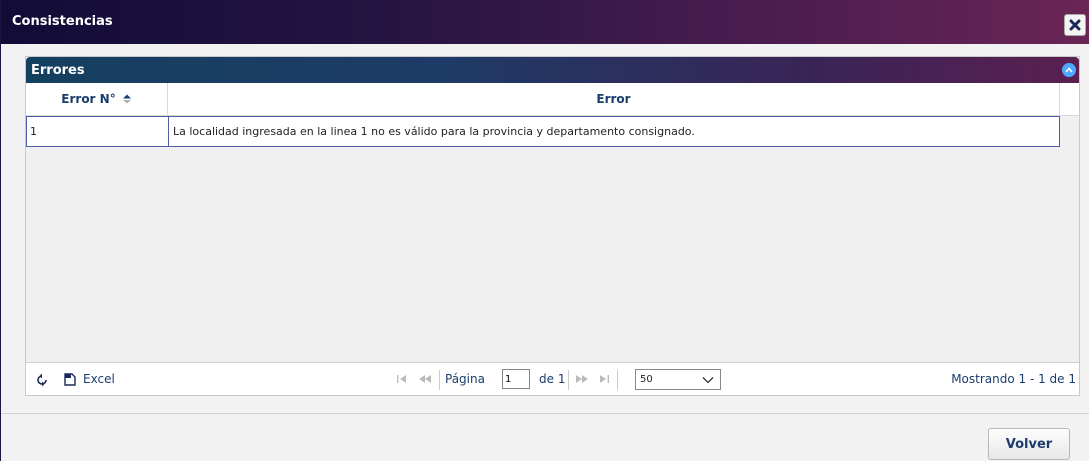 The height and width of the screenshot is (461, 1089). I want to click on collapse-button, so click(1069, 70).